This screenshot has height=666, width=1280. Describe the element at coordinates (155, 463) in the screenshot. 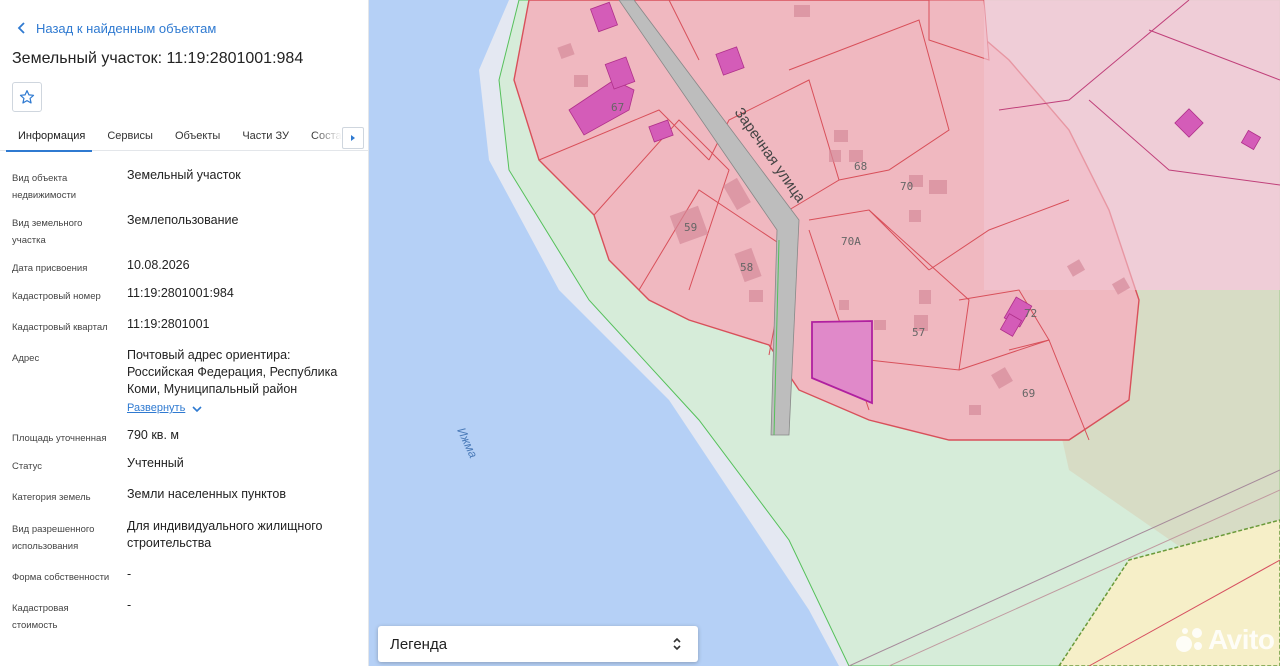

I see `field-value: Учтенный` at that location.